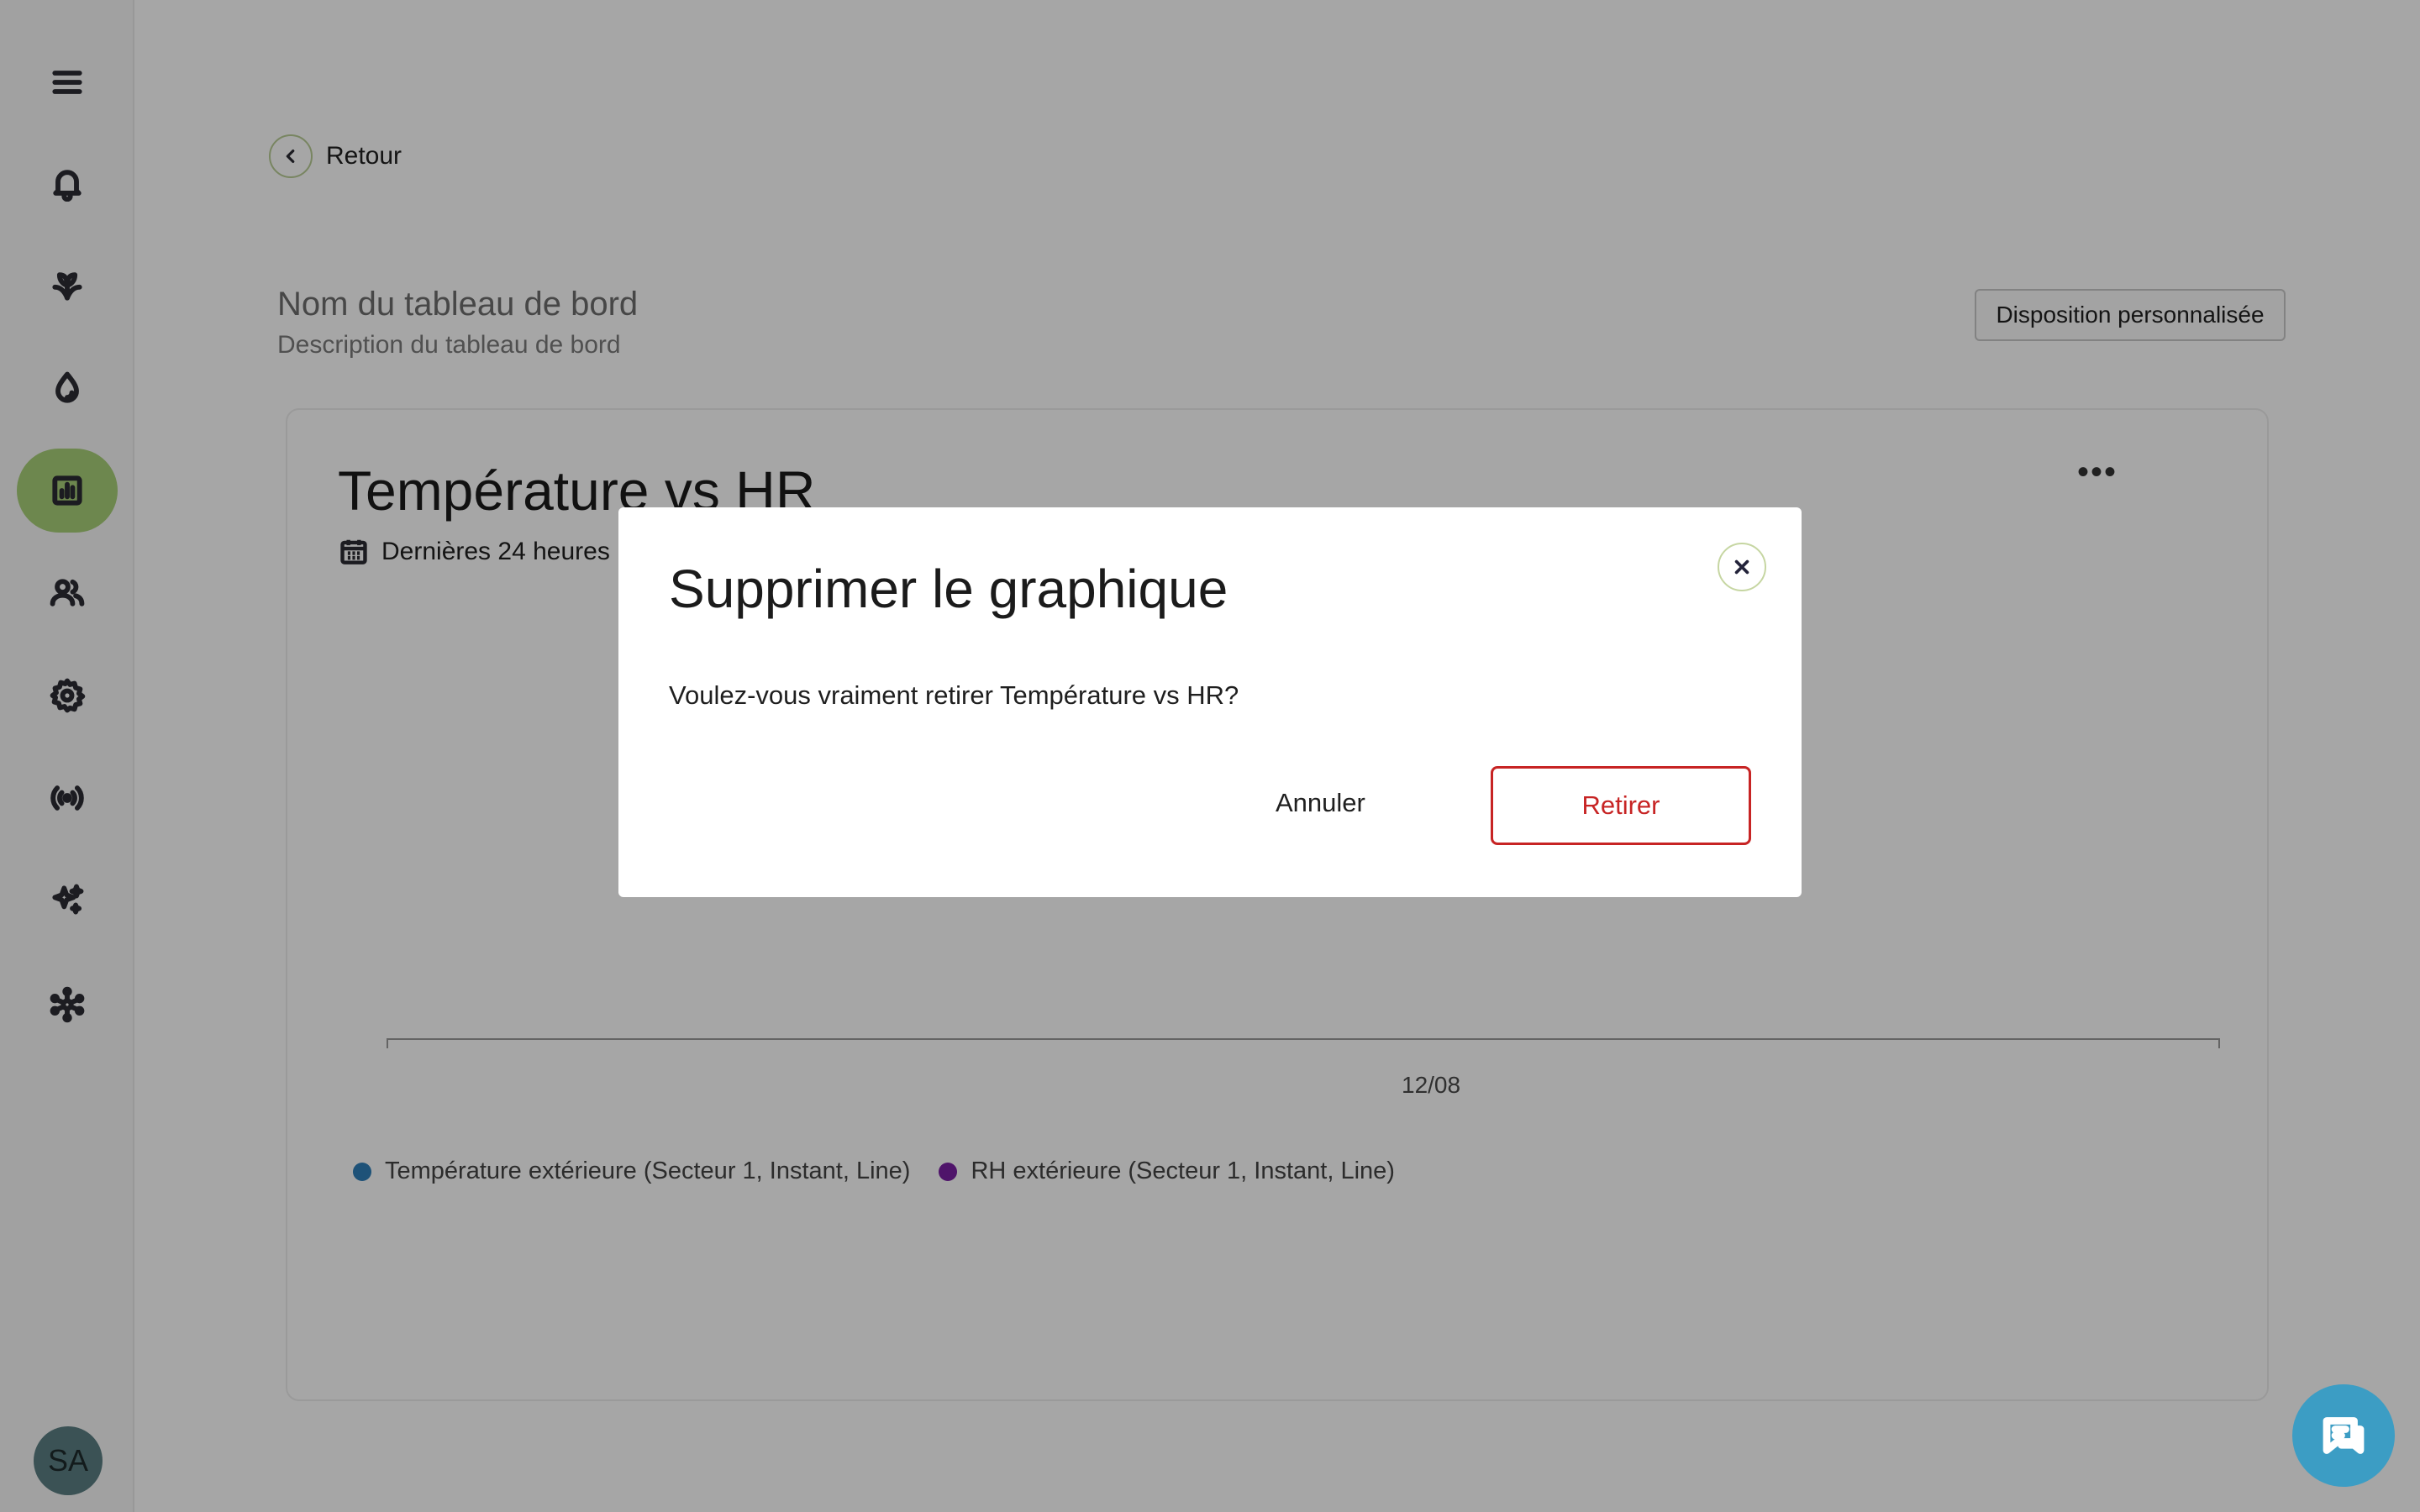 The image size is (2420, 1512). I want to click on cancel-button: Annuler, so click(1320, 803).